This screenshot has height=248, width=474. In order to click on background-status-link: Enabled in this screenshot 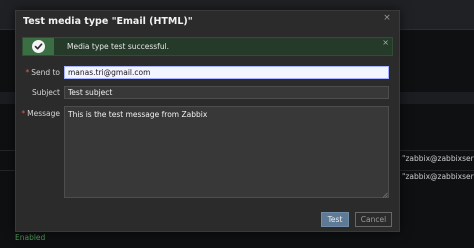, I will do `click(30, 237)`.